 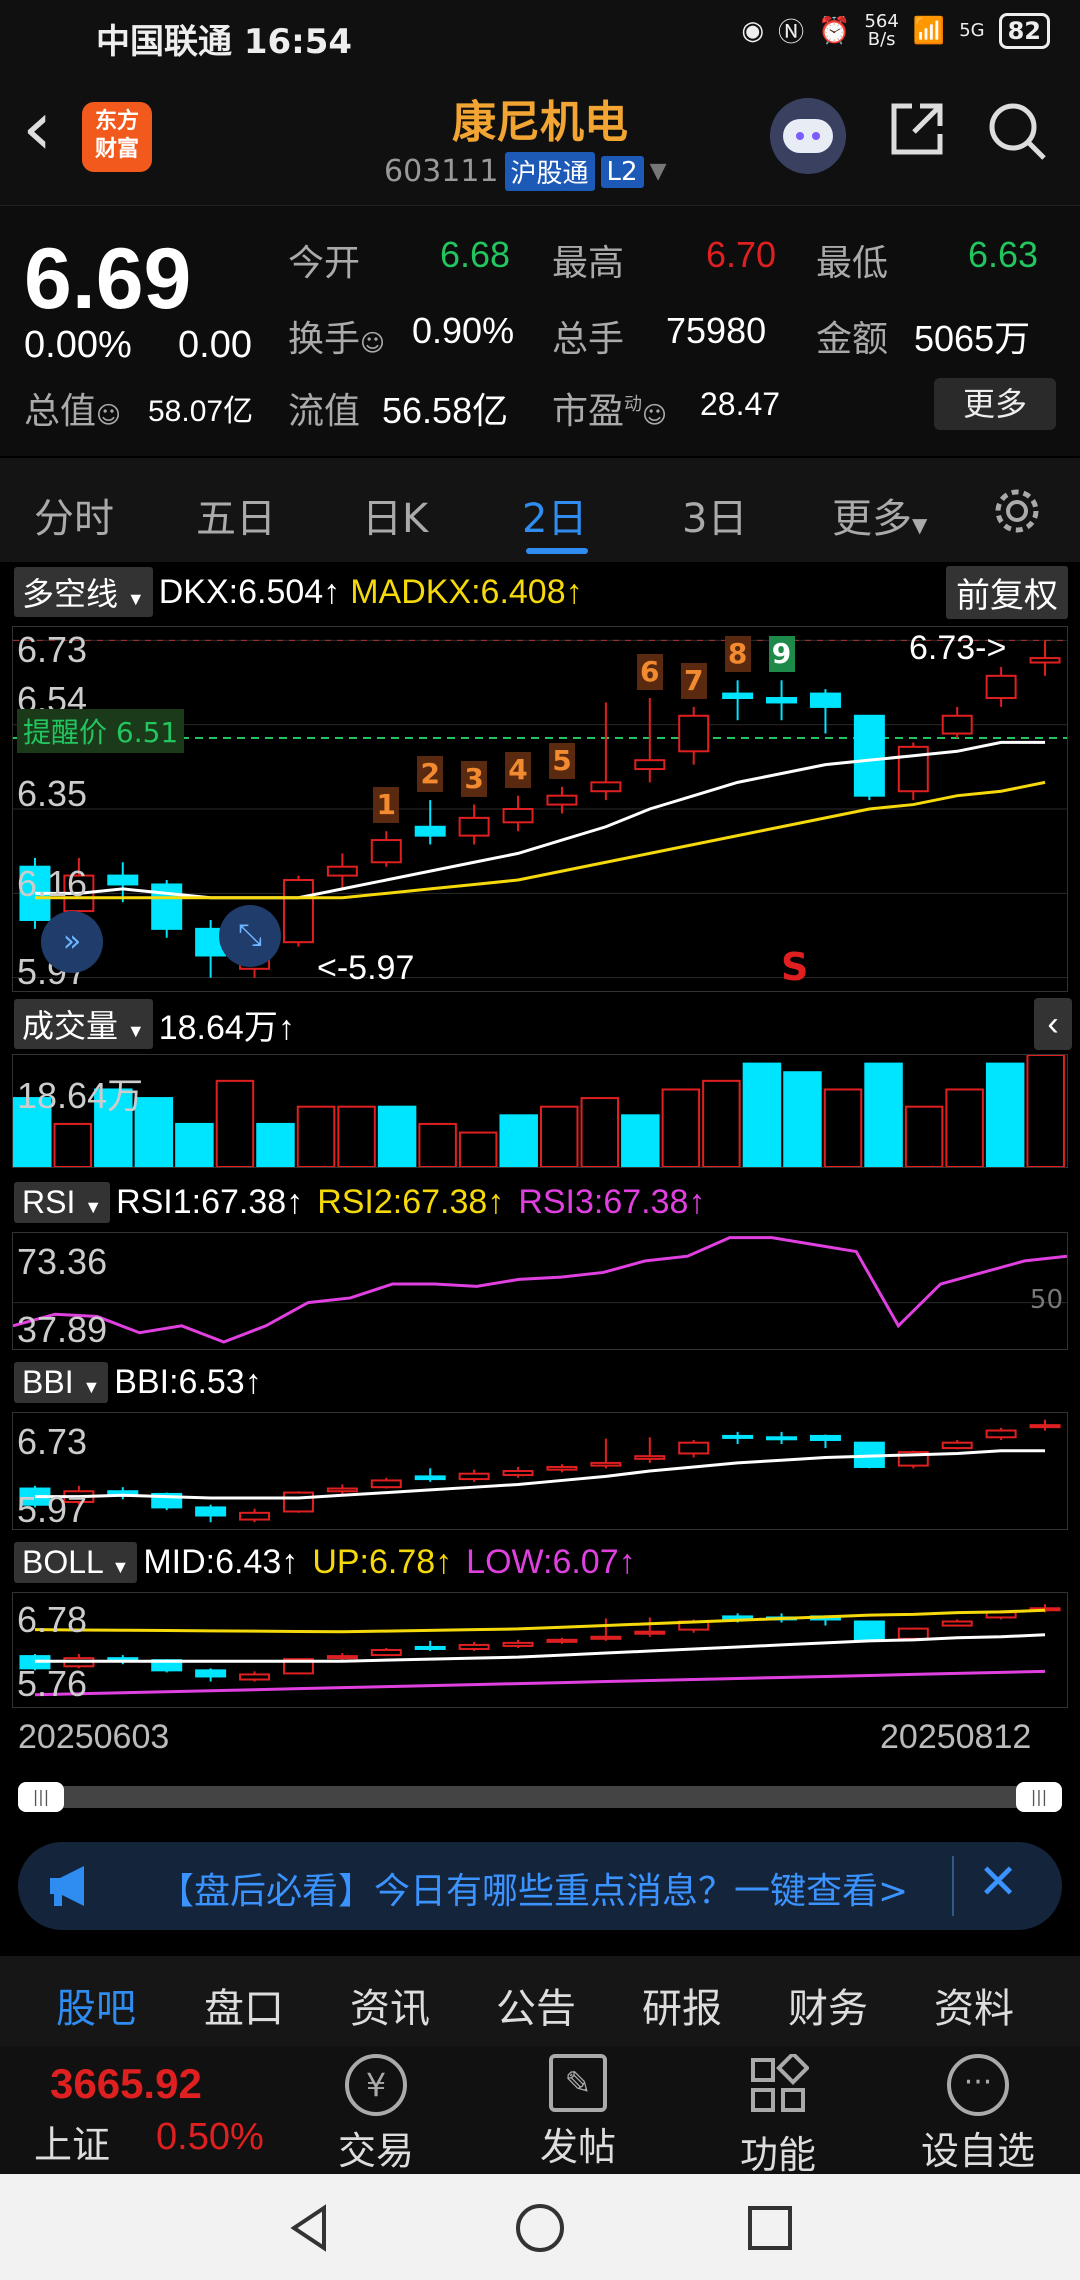 What do you see at coordinates (557, 551) in the screenshot?
I see `active-tab-underline` at bounding box center [557, 551].